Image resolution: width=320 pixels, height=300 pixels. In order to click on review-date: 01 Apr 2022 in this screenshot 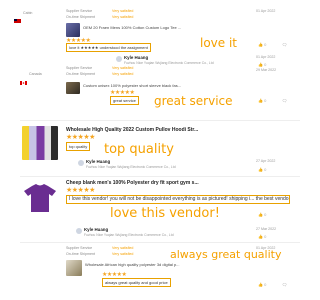, I will do `click(266, 11)`.